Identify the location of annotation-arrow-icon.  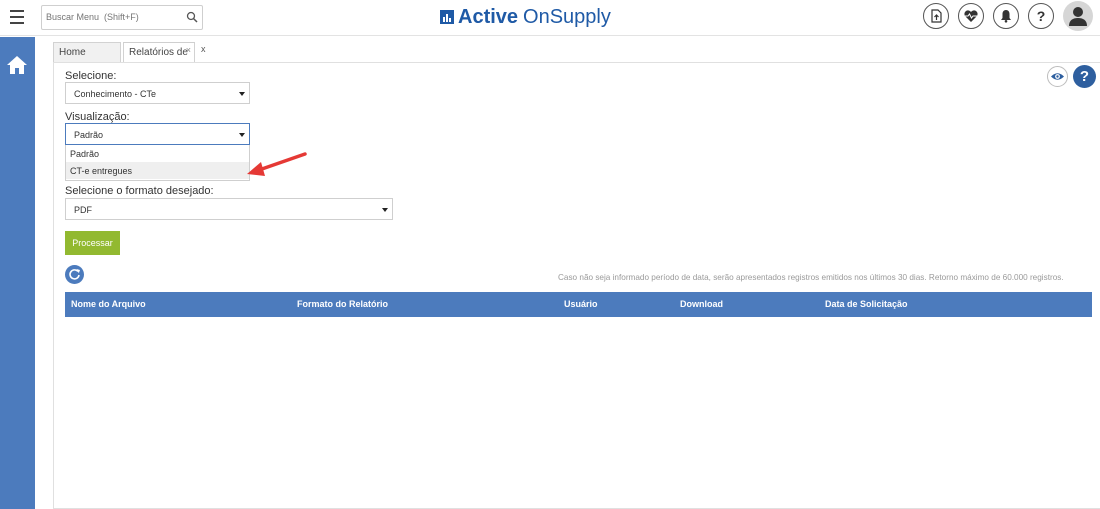
(277, 164).